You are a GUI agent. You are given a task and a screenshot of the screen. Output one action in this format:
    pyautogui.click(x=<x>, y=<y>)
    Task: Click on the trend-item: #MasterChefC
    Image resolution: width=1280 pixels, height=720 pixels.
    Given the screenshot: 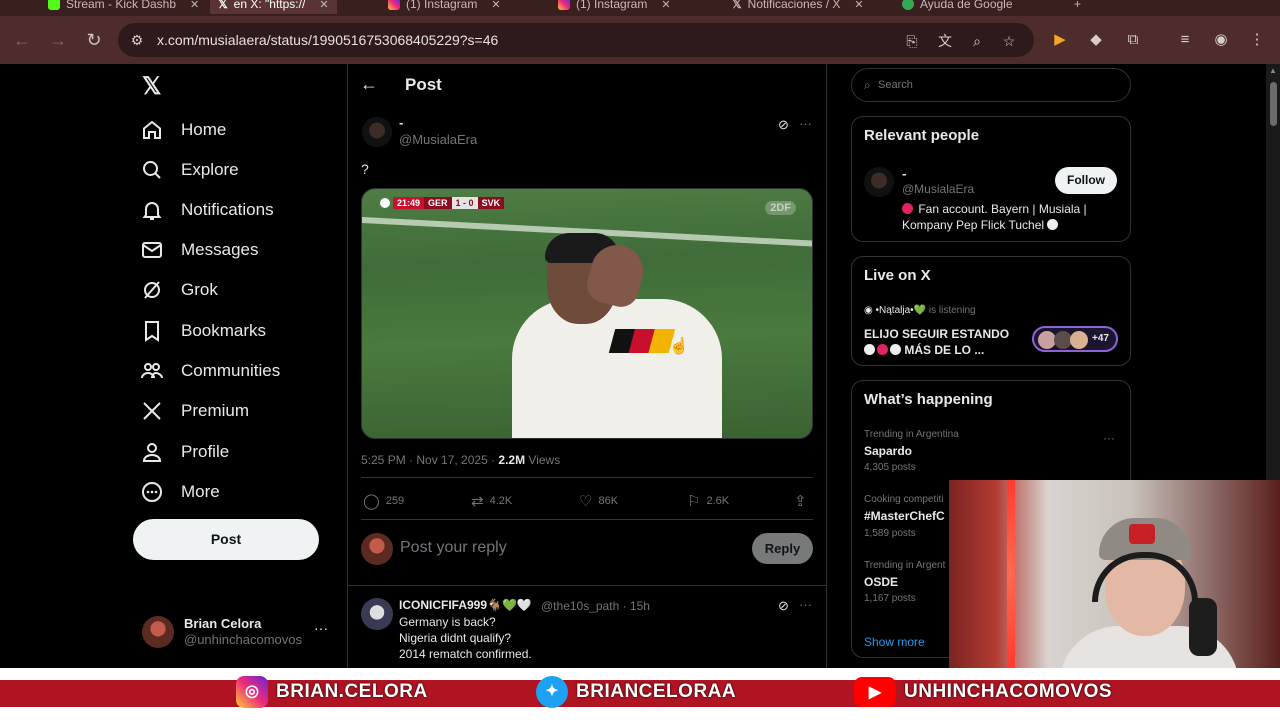 What is the action you would take?
    pyautogui.click(x=904, y=516)
    